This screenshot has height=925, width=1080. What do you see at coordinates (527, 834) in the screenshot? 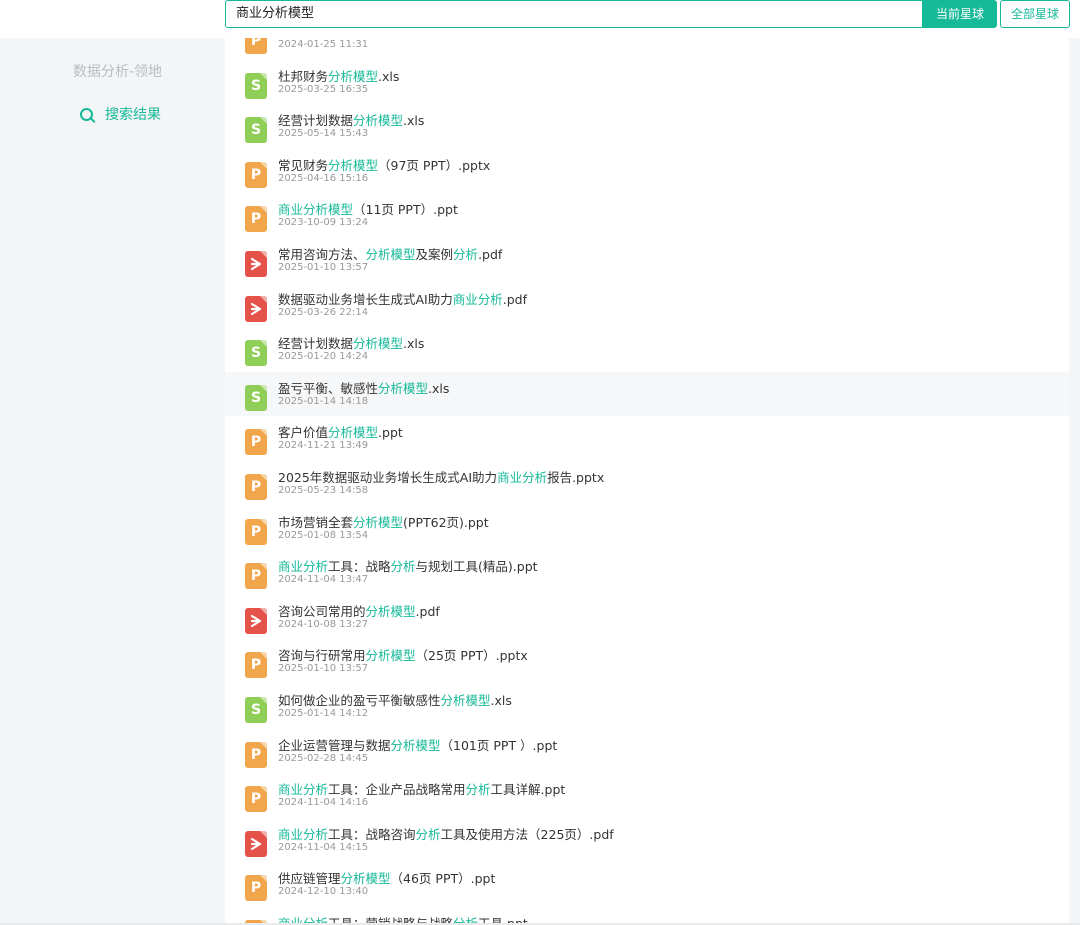
I see `file-name-text: 工具及使用方法（225页）.pdf` at bounding box center [527, 834].